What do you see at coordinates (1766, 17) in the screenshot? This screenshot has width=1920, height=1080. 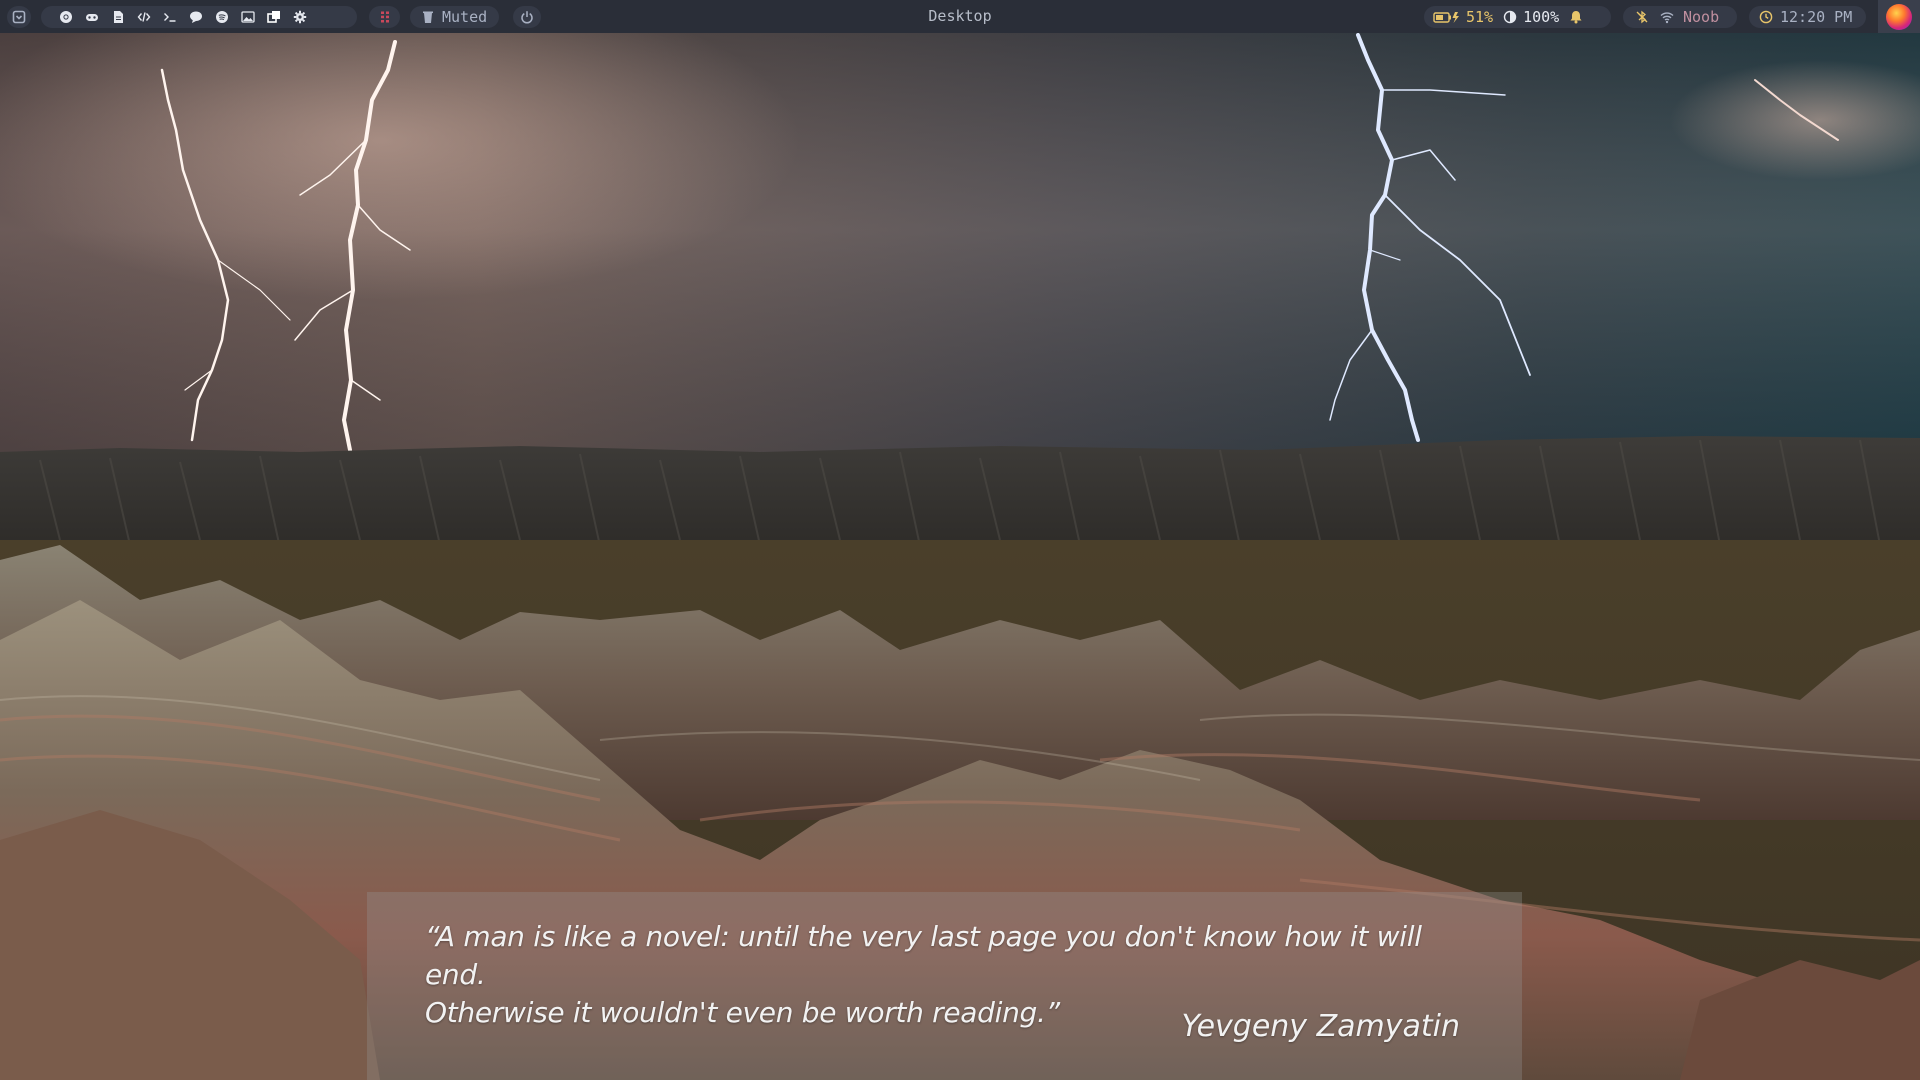 I see `clock-icon` at bounding box center [1766, 17].